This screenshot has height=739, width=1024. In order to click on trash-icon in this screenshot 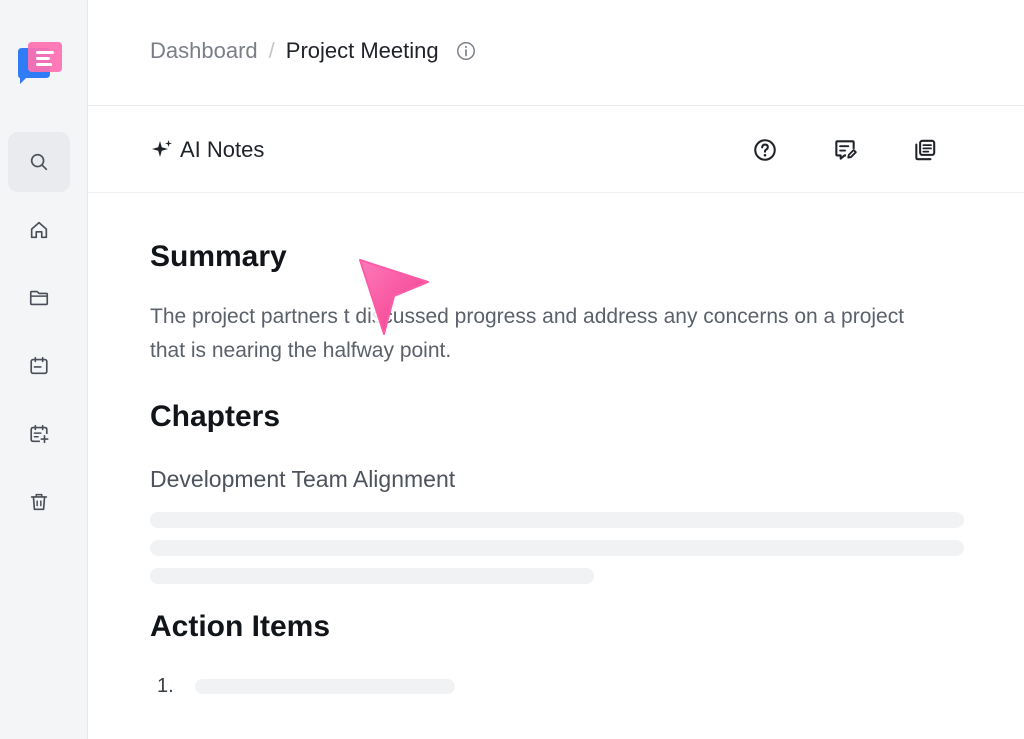, I will do `click(39, 502)`.